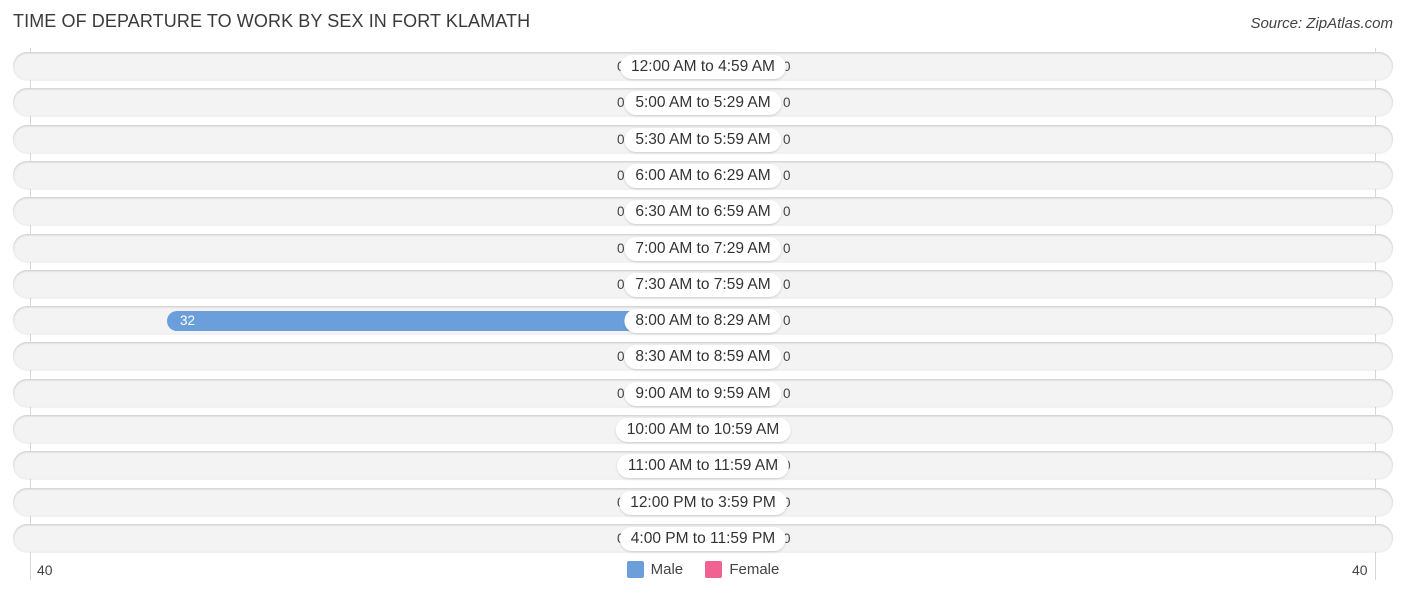 The width and height of the screenshot is (1406, 595). I want to click on chart-row: 0012:00 AM to 4:59 AM, so click(703, 66).